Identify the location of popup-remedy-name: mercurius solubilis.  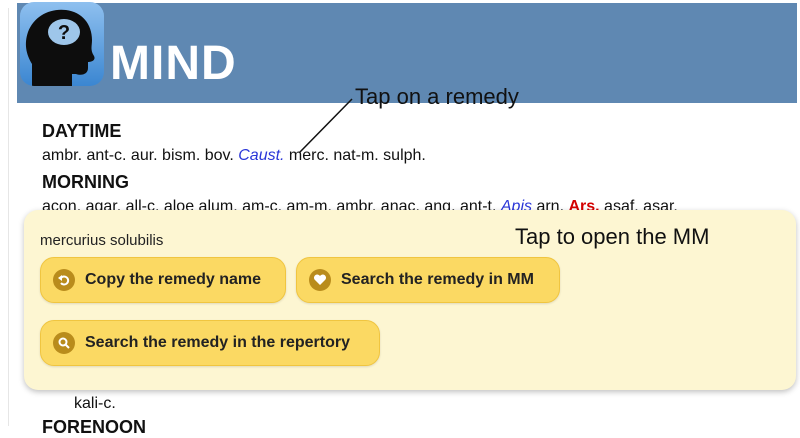
(102, 240).